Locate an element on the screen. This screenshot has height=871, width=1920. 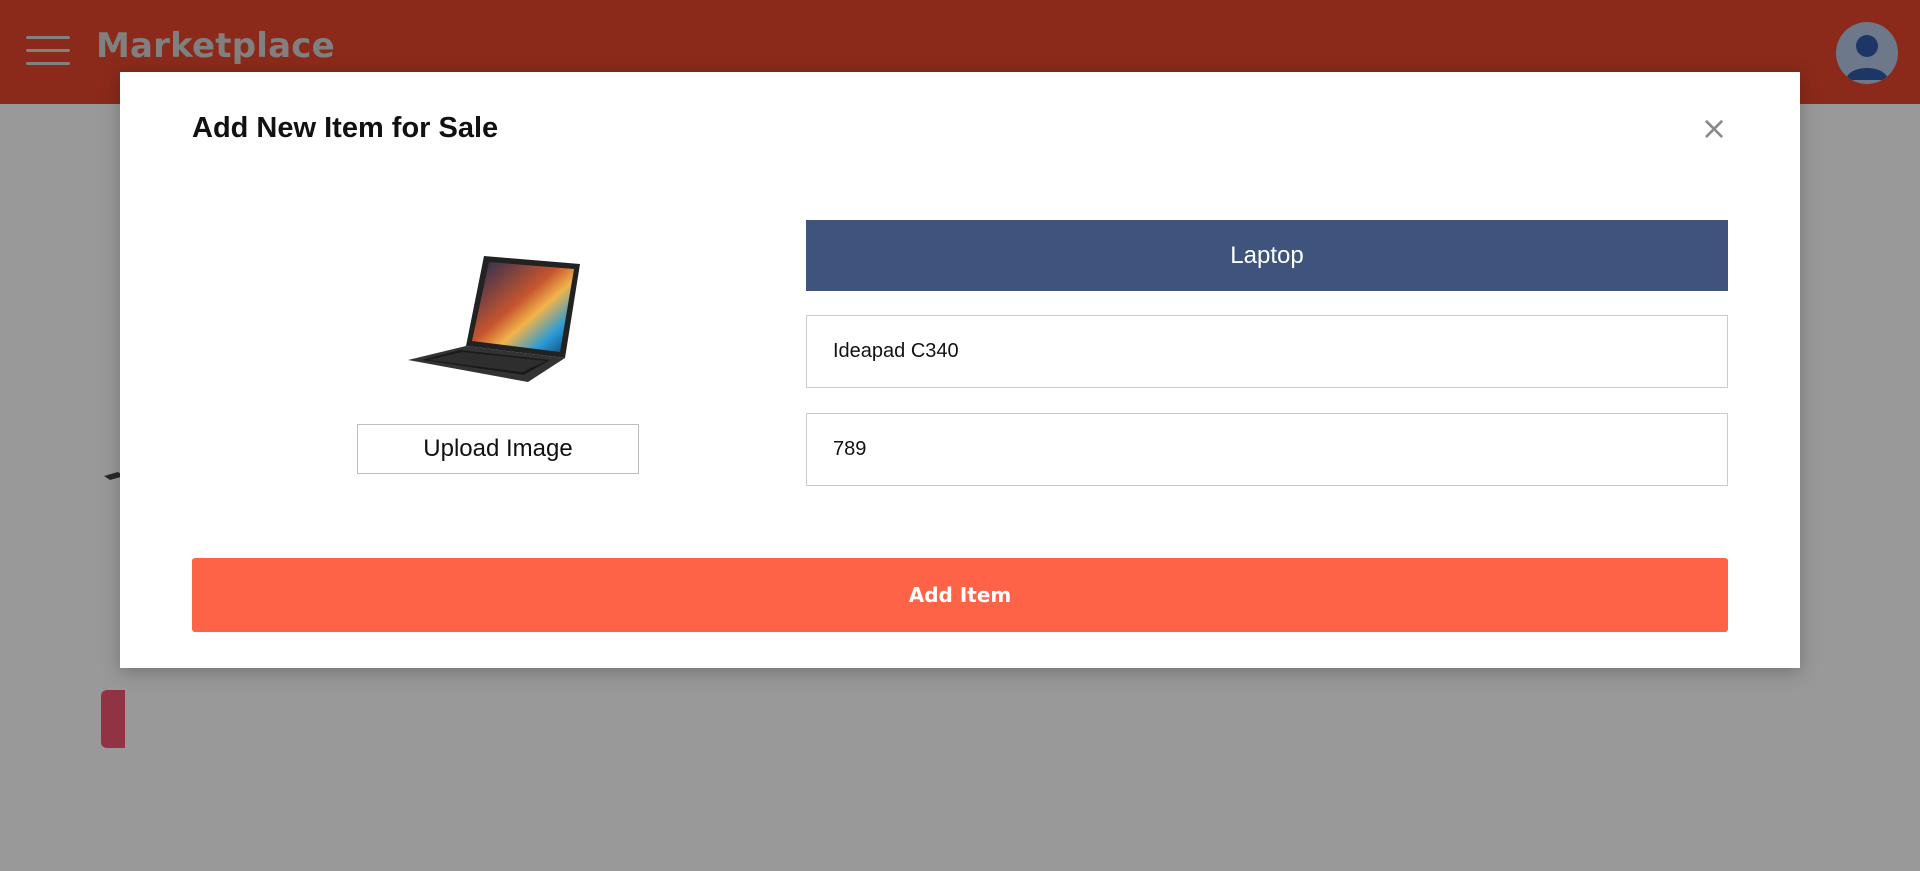
price-input: 789 is located at coordinates (1267, 449).